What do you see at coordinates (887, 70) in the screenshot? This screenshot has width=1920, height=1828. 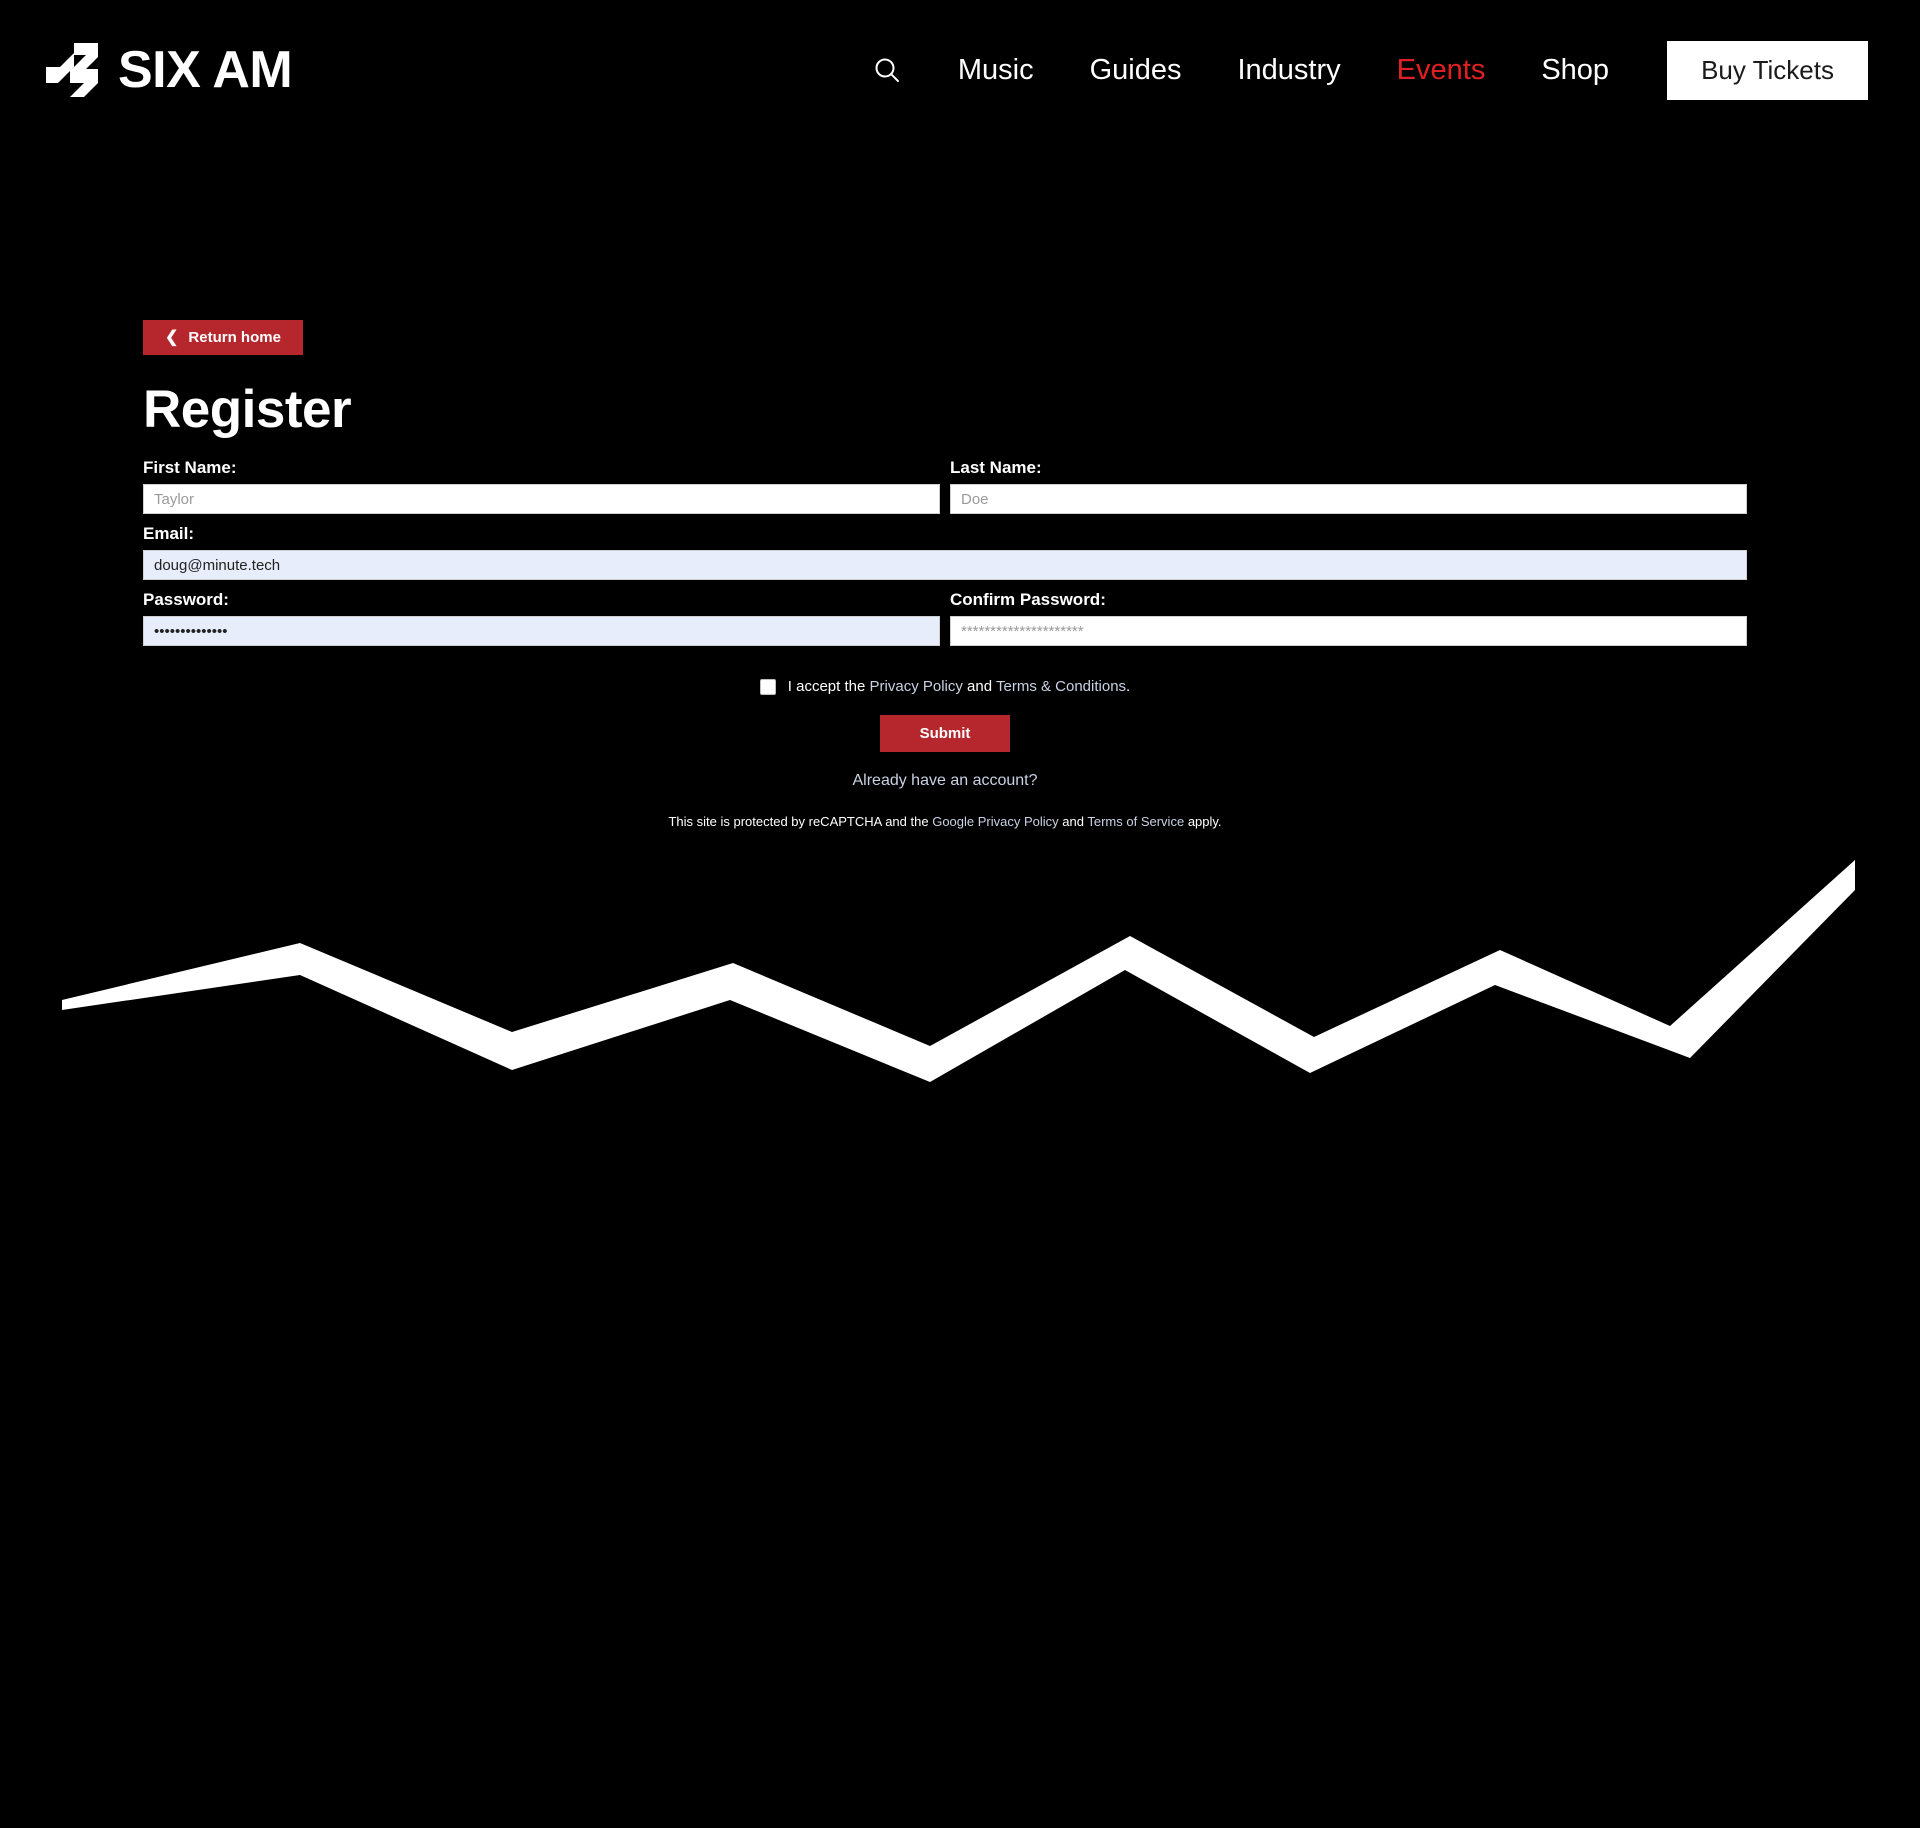 I see `search-icon` at bounding box center [887, 70].